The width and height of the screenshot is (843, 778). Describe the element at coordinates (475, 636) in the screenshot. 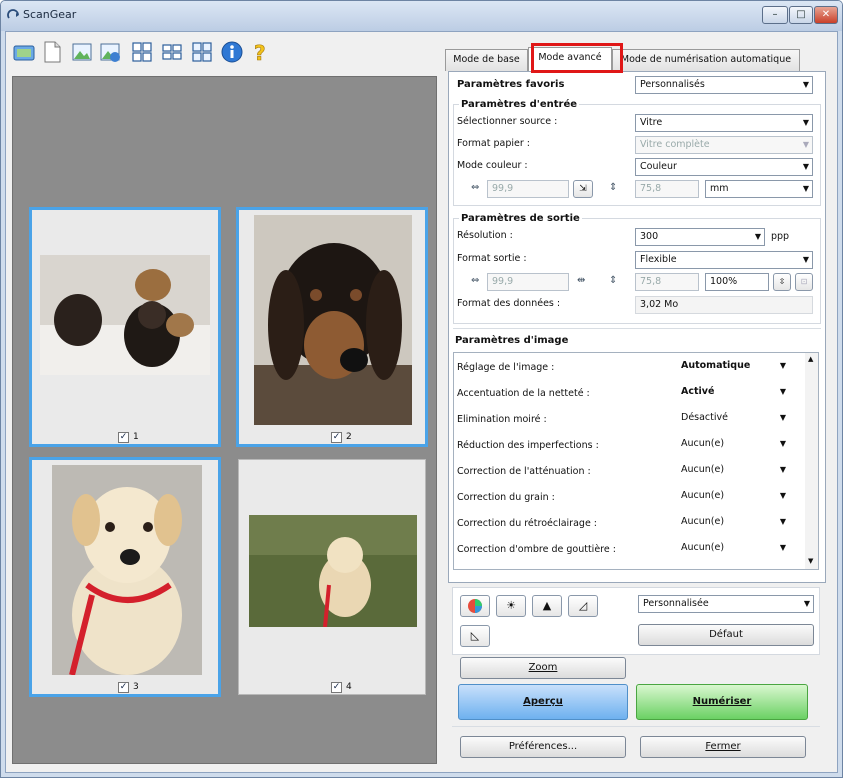

I see `threshold-icon: ◺` at that location.